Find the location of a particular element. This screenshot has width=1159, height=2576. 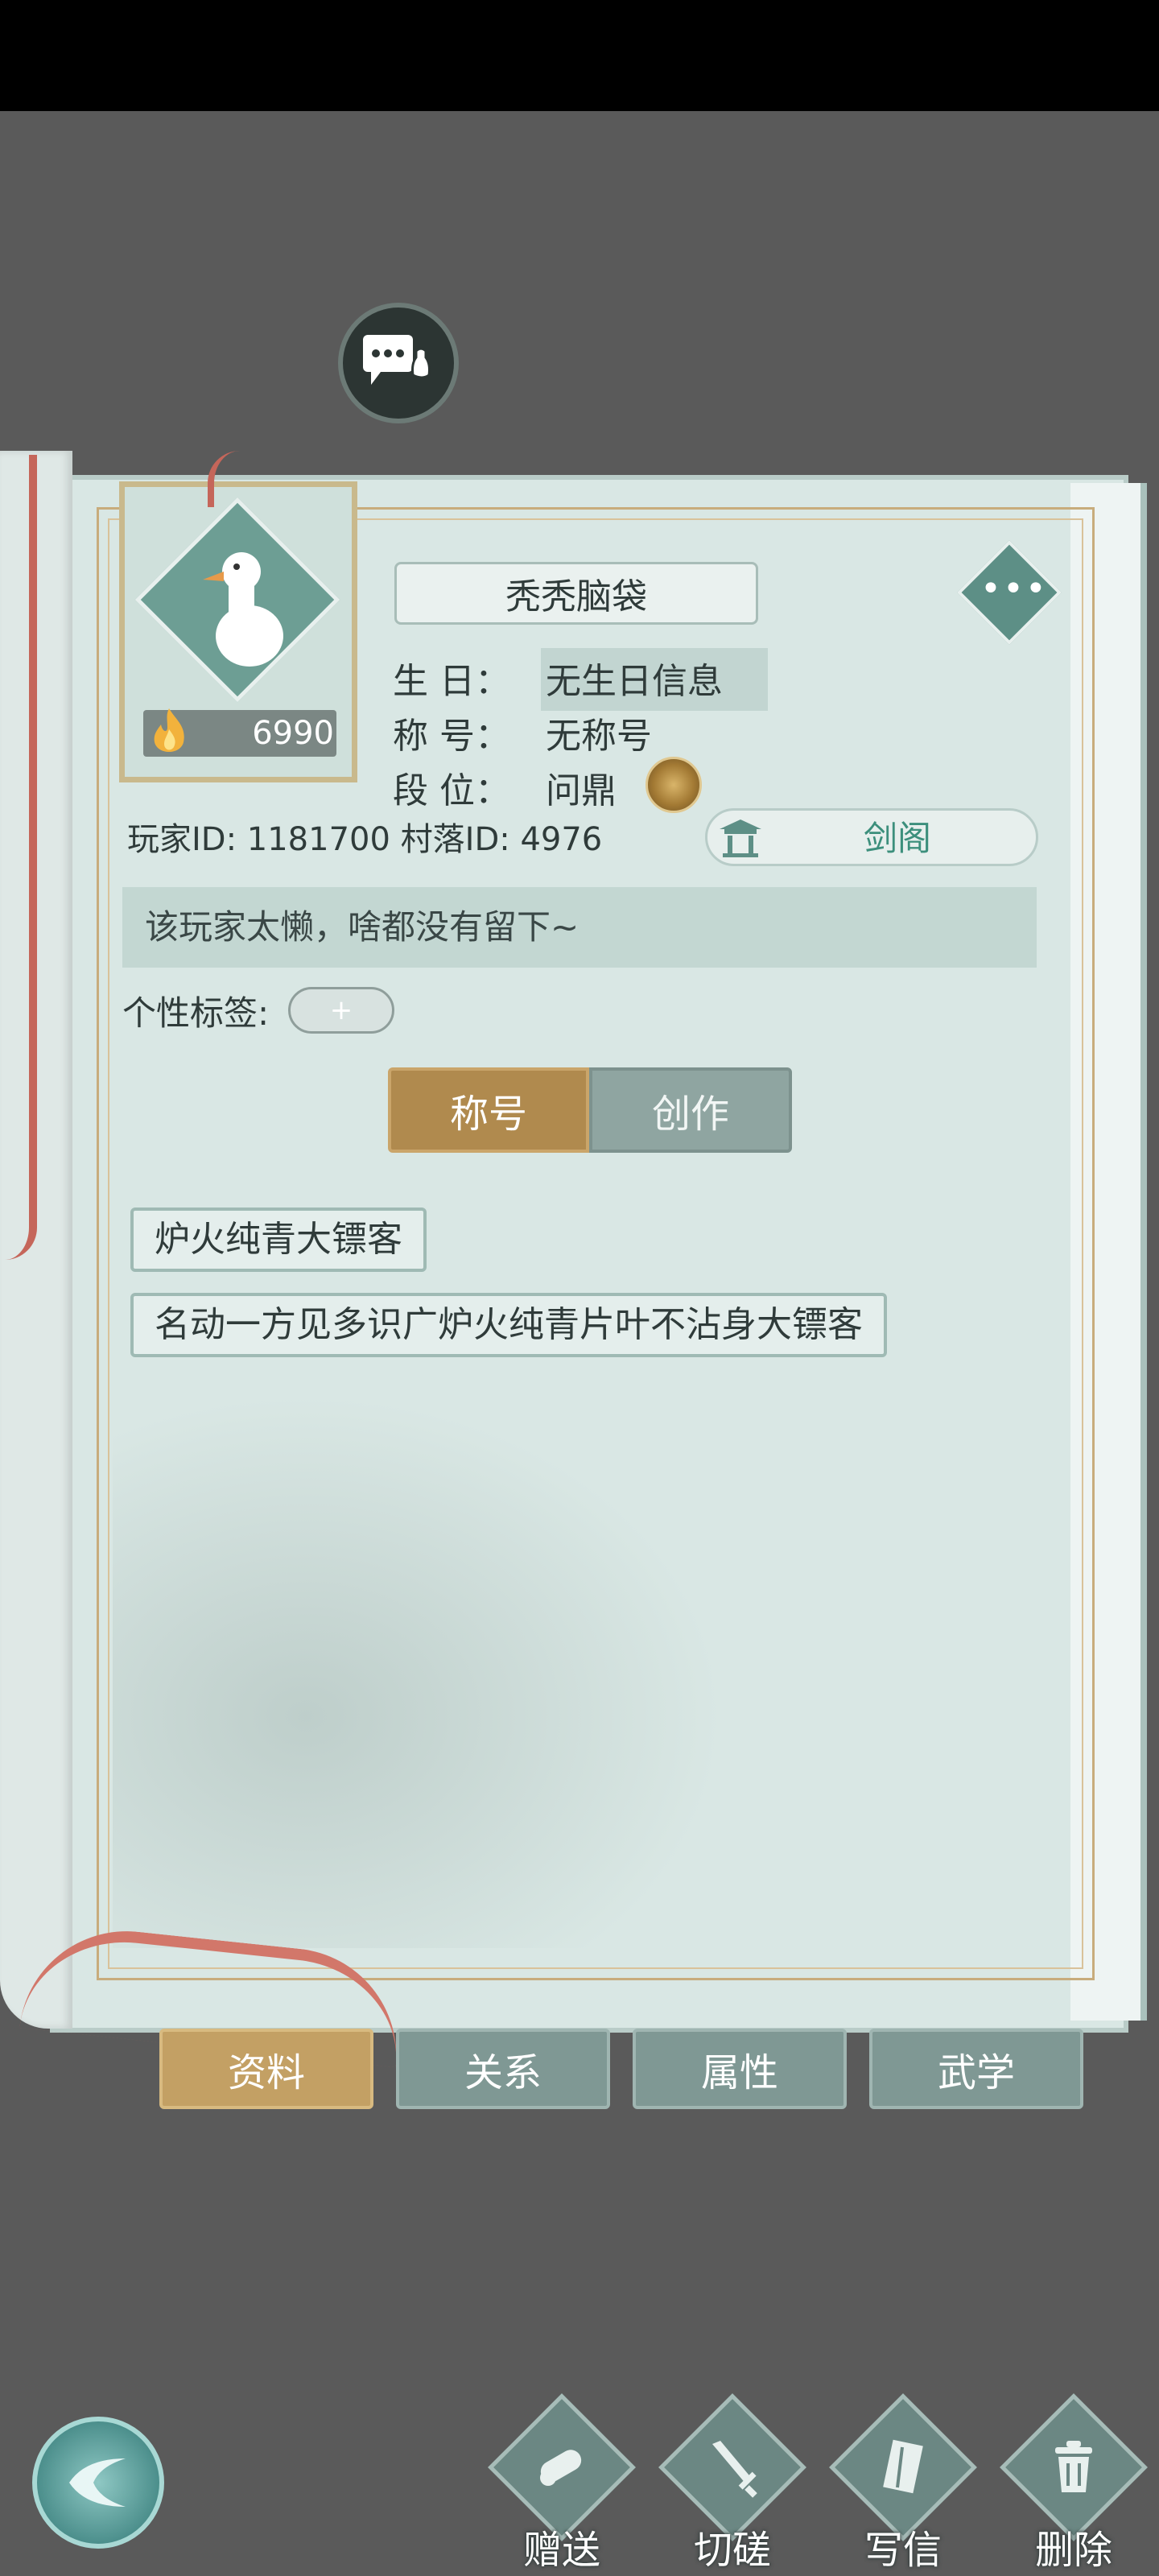

tab-martial-label: 武学 is located at coordinates (976, 2072).